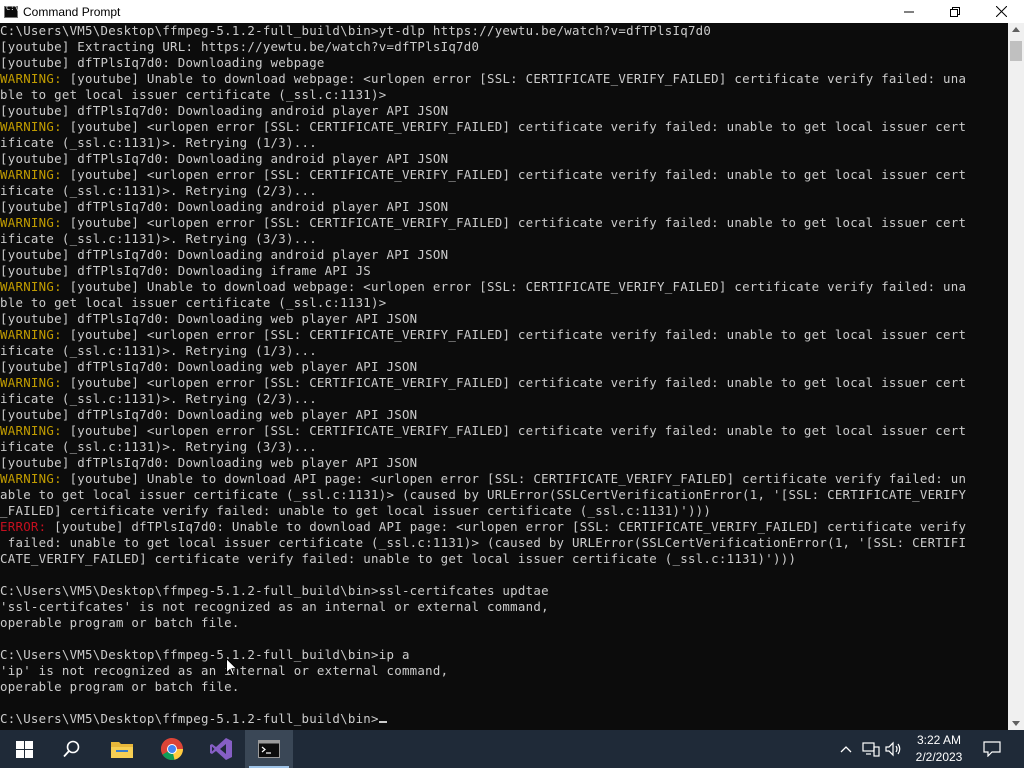 Image resolution: width=1024 pixels, height=768 pixels. I want to click on title-bar: Command Prompt, so click(512, 11).